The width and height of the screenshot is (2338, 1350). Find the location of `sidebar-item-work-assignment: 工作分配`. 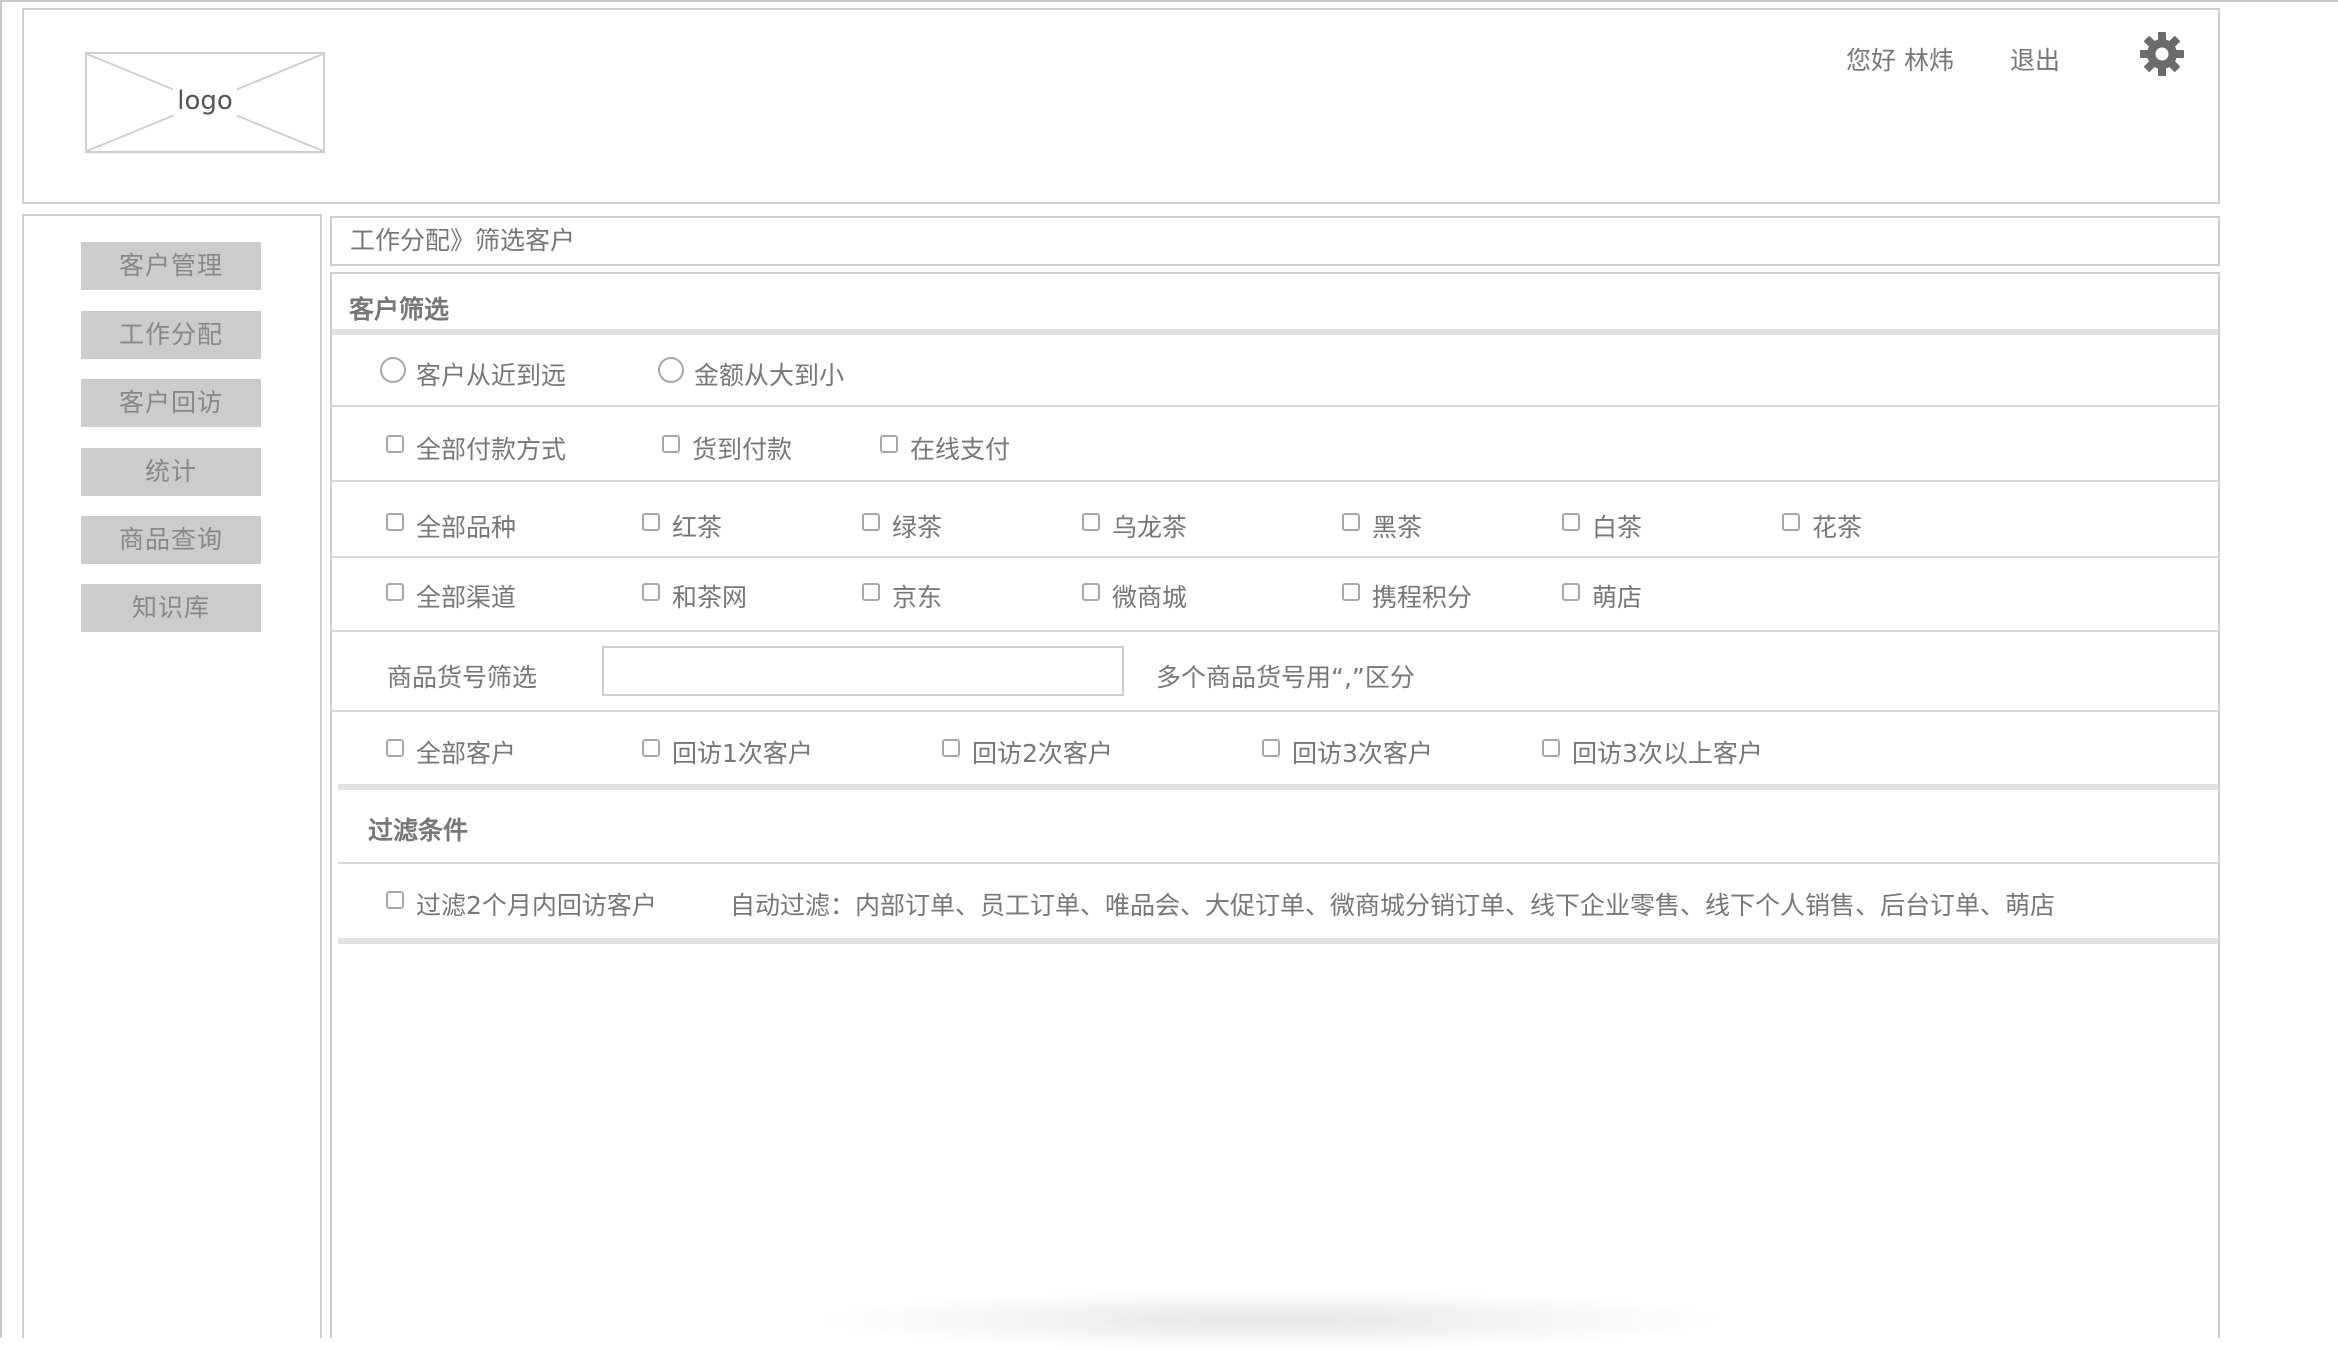

sidebar-item-work-assignment: 工作分配 is located at coordinates (171, 335).